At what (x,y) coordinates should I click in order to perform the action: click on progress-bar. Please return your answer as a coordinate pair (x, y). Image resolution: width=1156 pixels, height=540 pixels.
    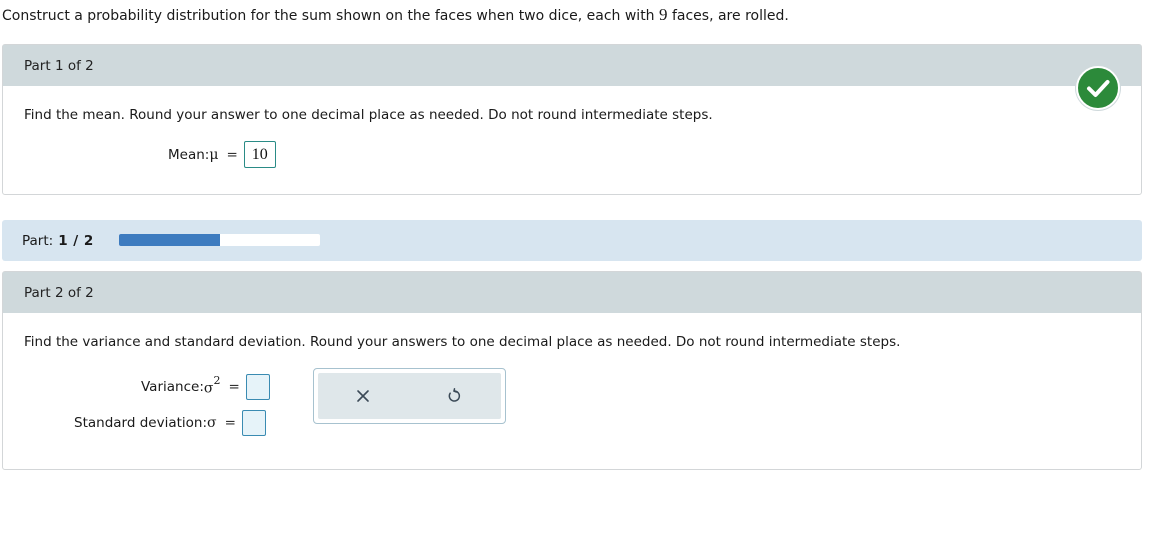
    Looking at the image, I should click on (219, 240).